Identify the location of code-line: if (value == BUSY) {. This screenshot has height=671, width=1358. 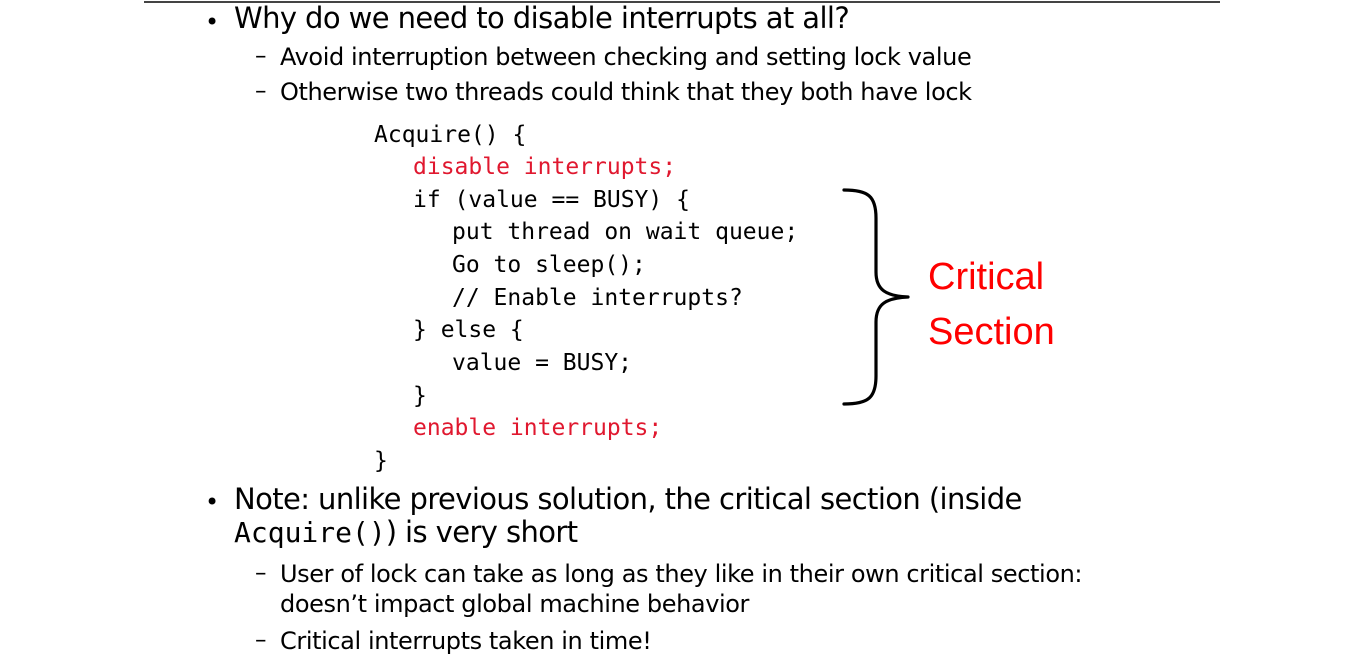
(551, 200).